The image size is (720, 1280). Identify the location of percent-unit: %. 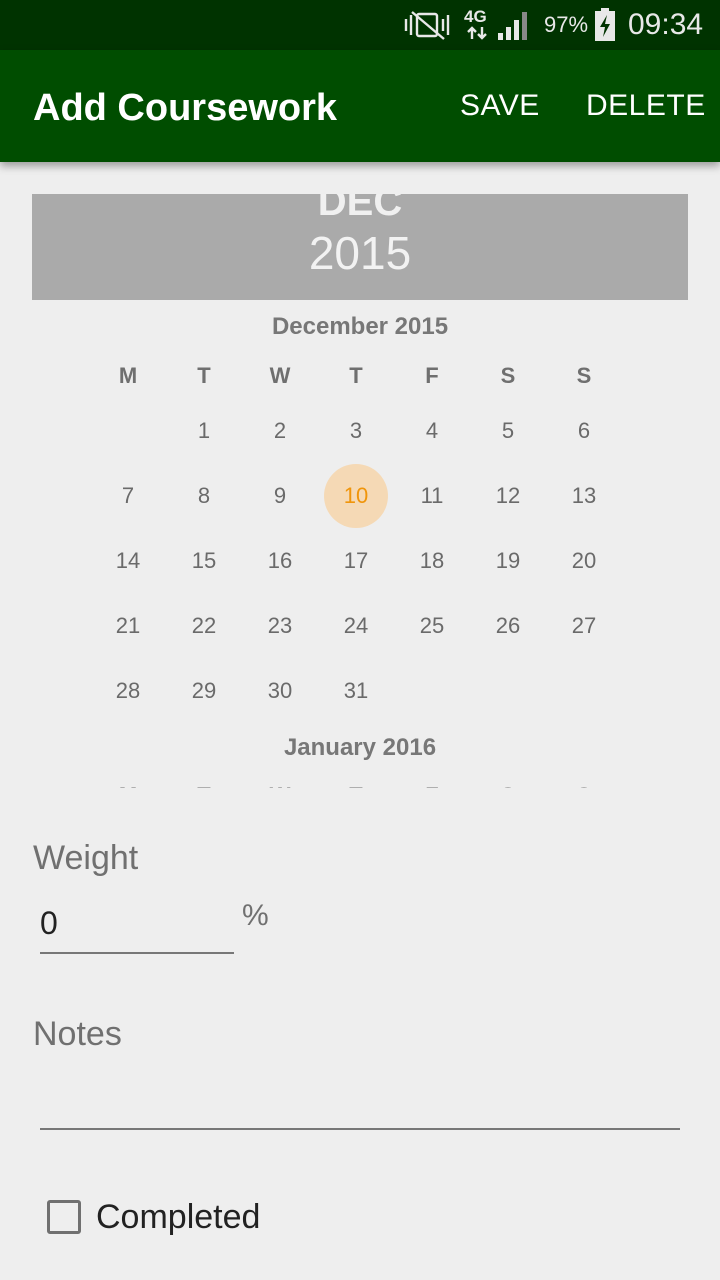
(255, 915).